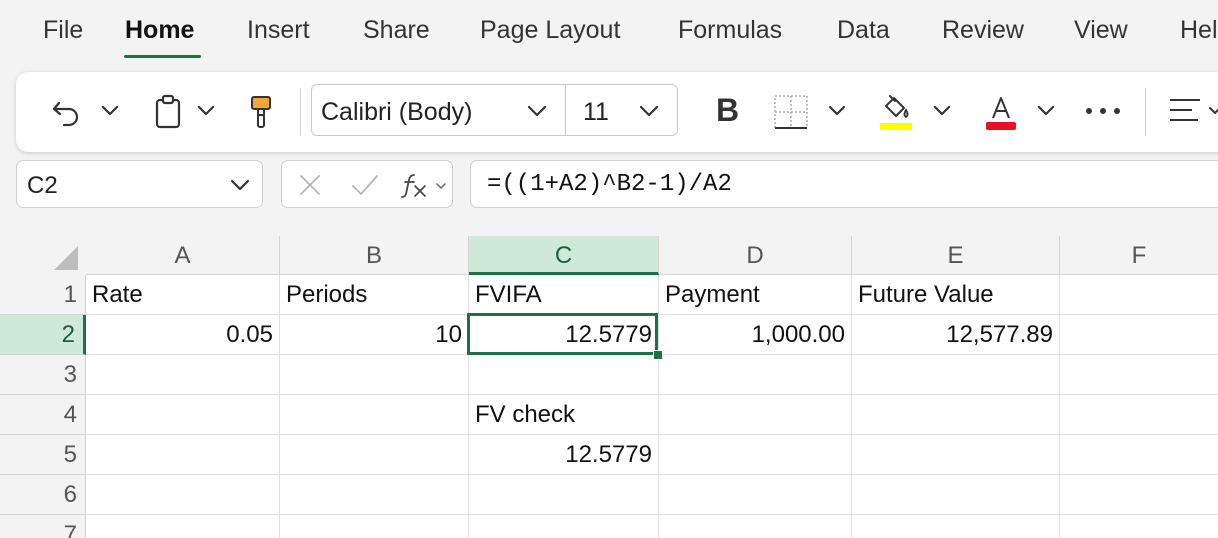 This screenshot has height=538, width=1218. What do you see at coordinates (139, 184) in the screenshot?
I see `name-box: C2` at bounding box center [139, 184].